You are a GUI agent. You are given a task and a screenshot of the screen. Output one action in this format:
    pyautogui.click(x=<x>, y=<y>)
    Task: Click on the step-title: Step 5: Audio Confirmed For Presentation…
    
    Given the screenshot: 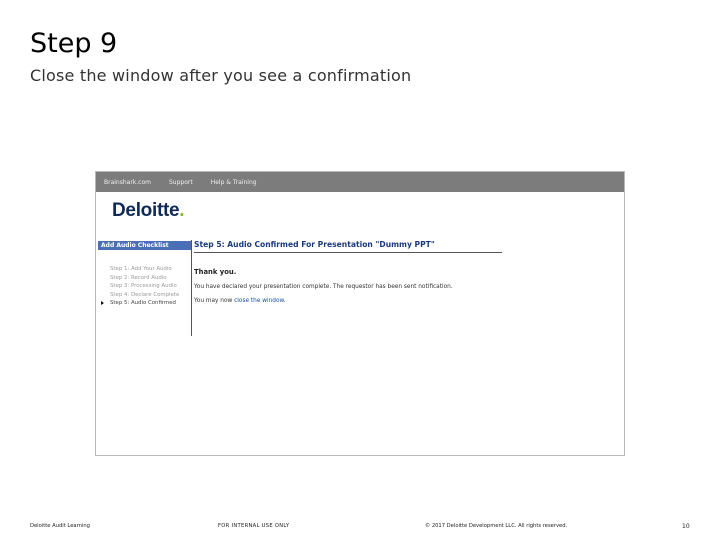 What is the action you would take?
    pyautogui.click(x=348, y=246)
    